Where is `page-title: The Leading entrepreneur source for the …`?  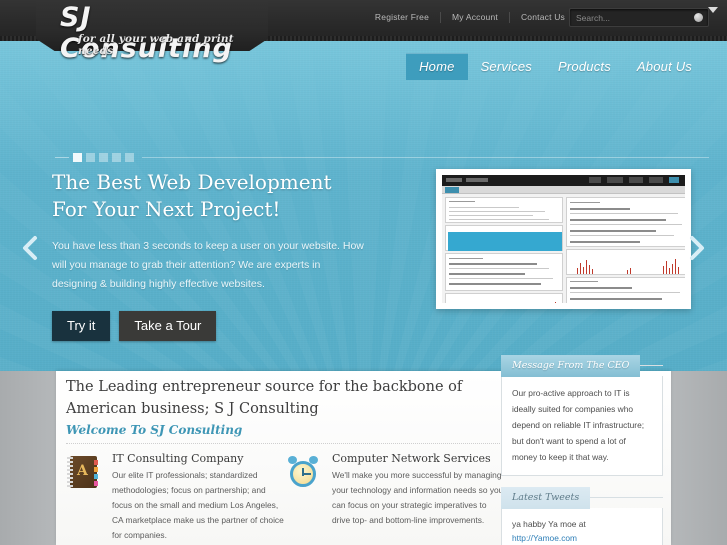 page-title: The Leading entrepreneur source for the … is located at coordinates (264, 398).